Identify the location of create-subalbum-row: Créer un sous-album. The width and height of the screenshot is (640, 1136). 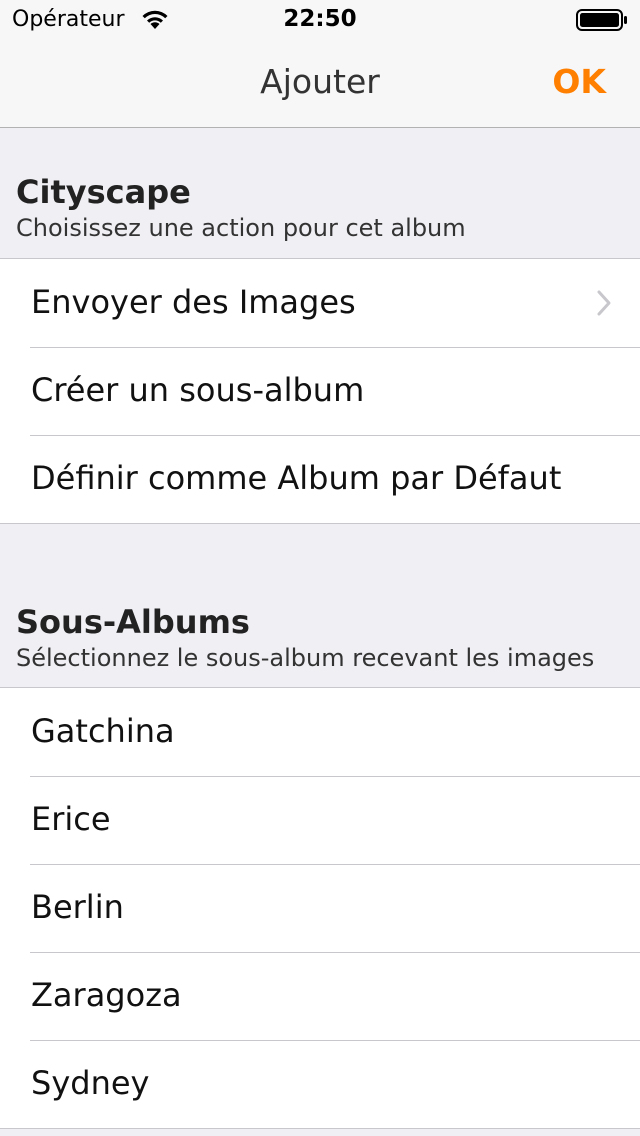
(320, 391).